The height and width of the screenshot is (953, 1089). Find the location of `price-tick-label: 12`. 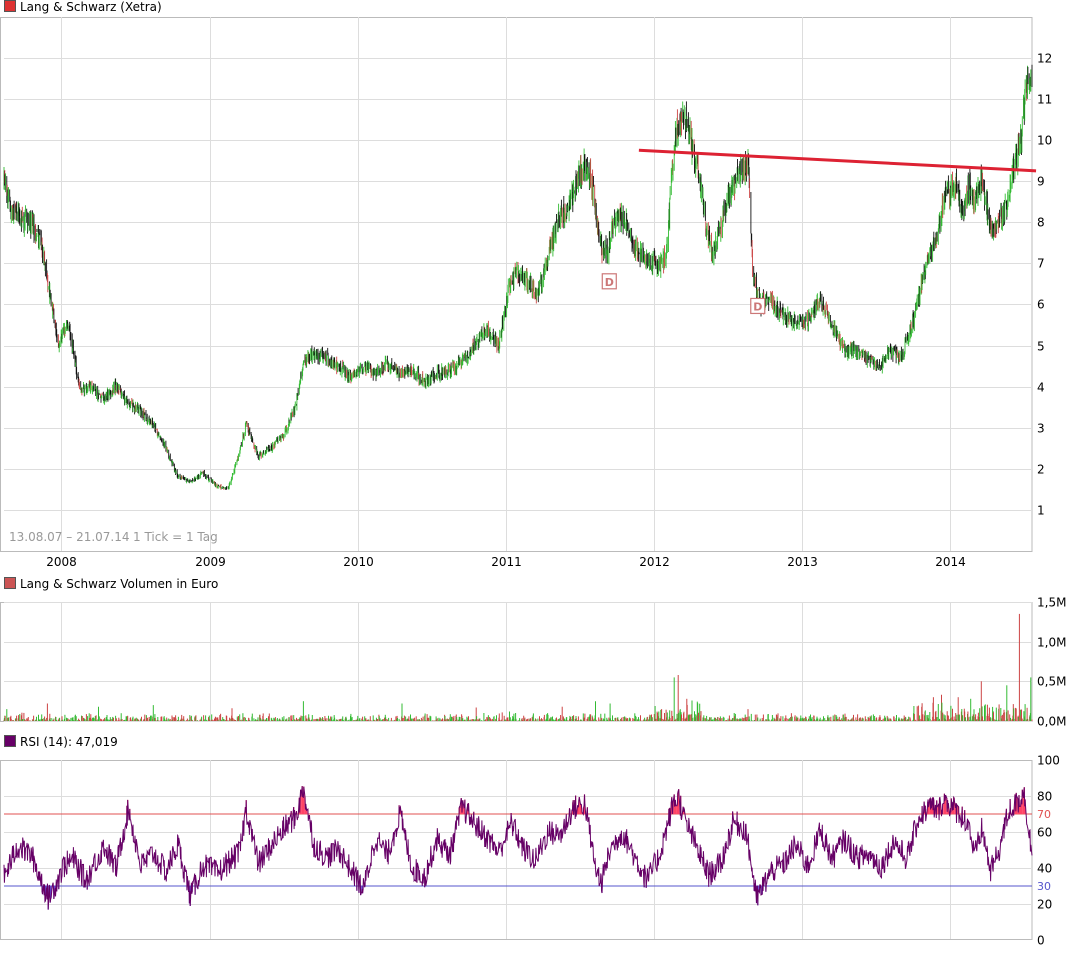

price-tick-label: 12 is located at coordinates (1044, 59).